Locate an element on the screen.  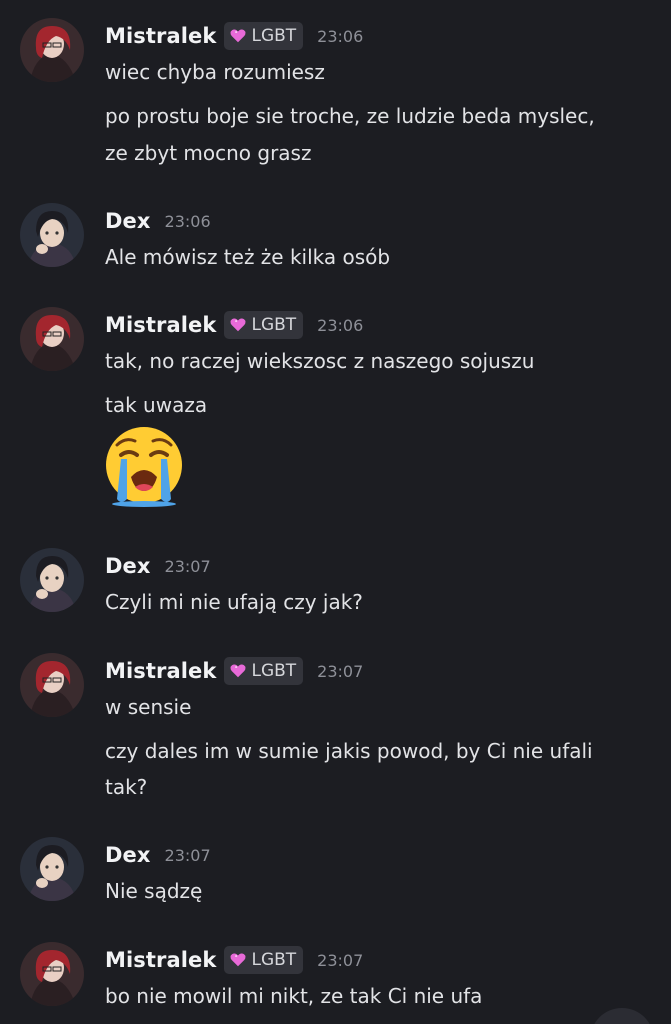
message-text: w sensie is located at coordinates (148, 707).